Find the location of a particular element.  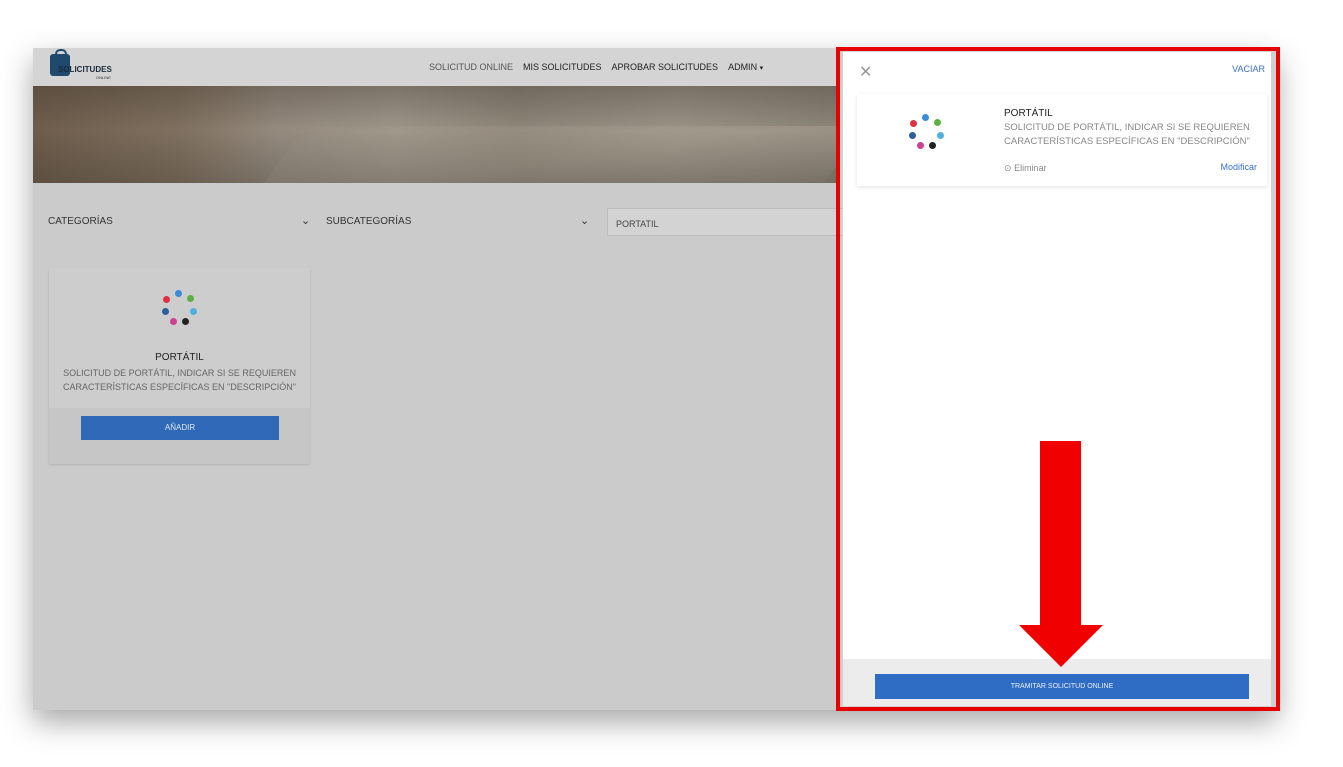

categories-label: CATEGORÍAS is located at coordinates (80, 221).